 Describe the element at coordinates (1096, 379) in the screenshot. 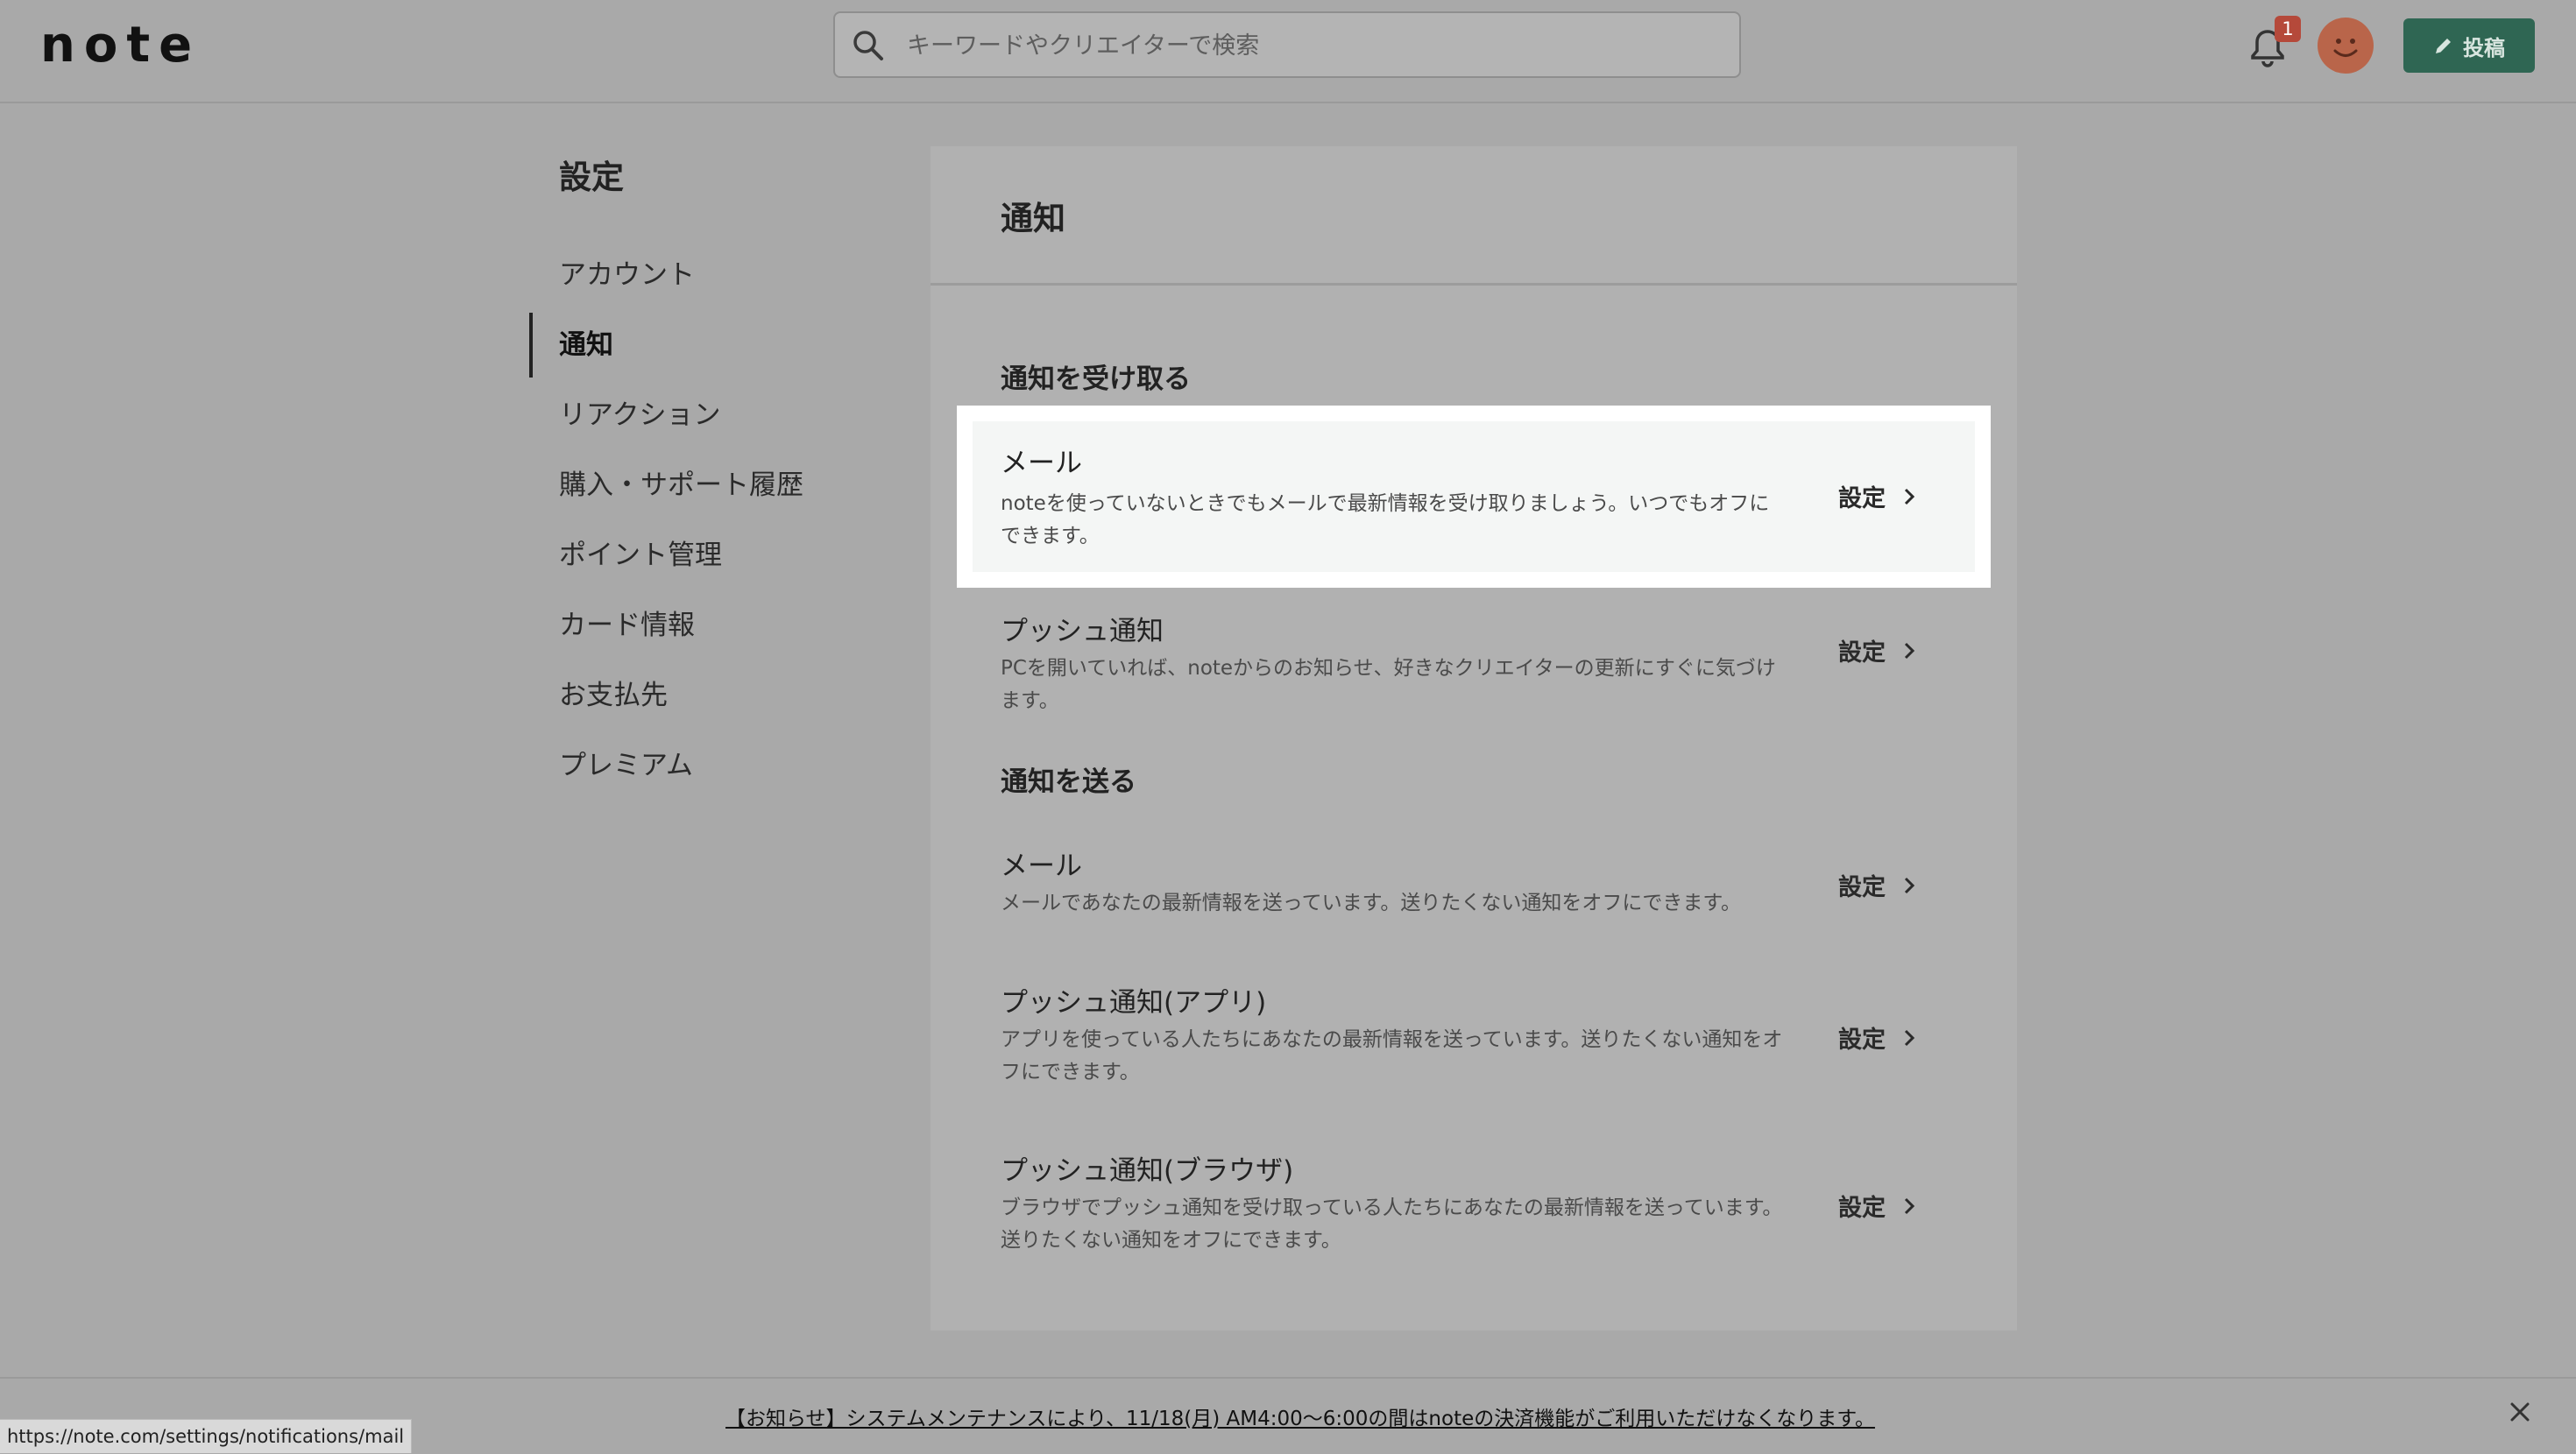

I see `receive-section-title: 通知を受け取る` at that location.